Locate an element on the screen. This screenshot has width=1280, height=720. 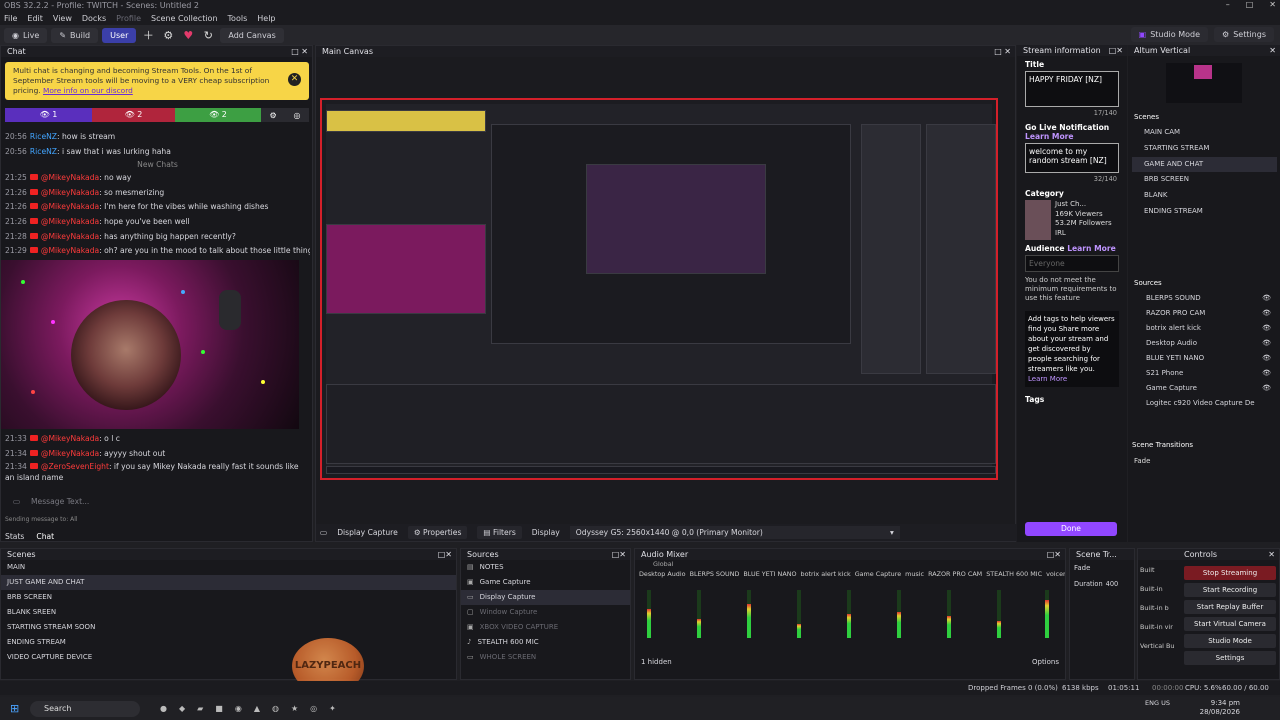
source-item: ♪ STEALTH 600 MIC is located at coordinates (545, 642).